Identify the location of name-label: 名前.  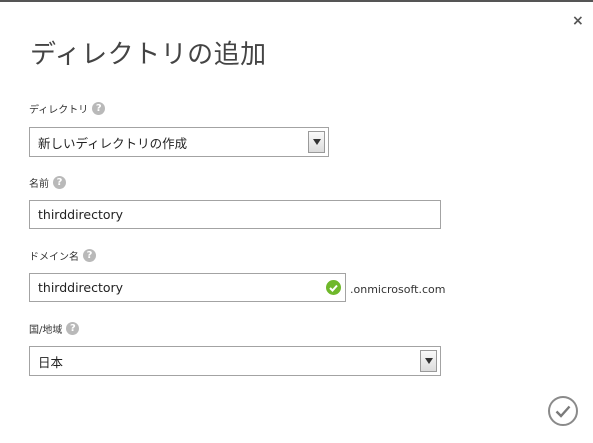
(39, 184).